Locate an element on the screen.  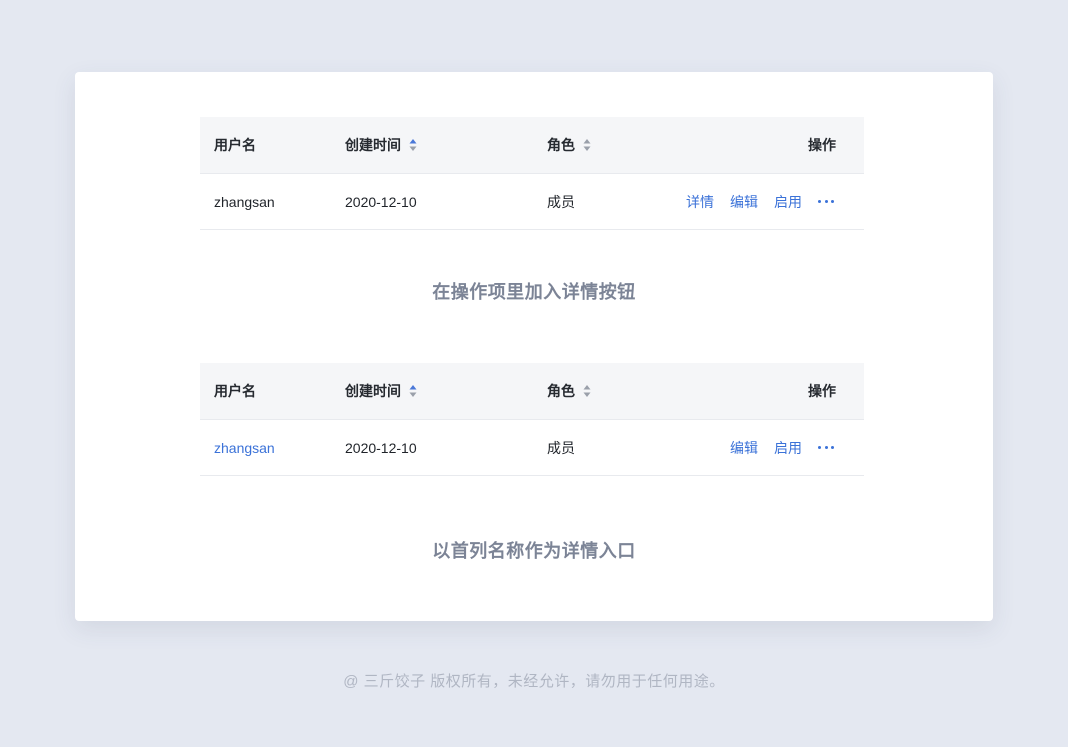
cell-username: zhangsan is located at coordinates (244, 201).